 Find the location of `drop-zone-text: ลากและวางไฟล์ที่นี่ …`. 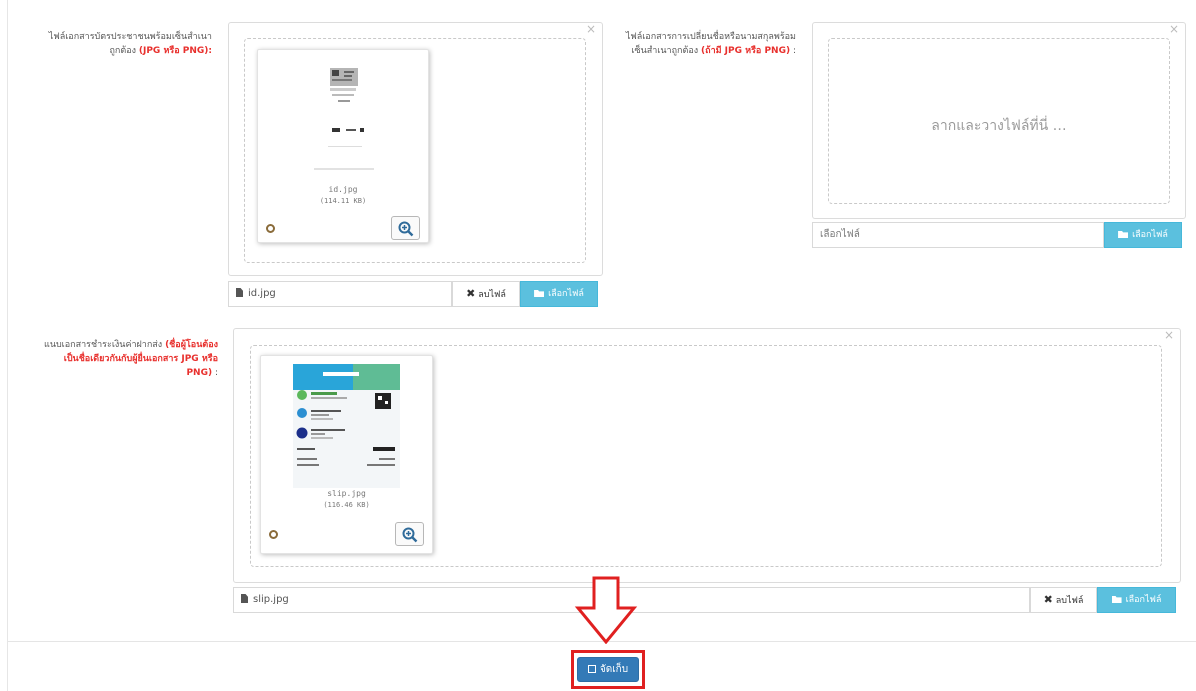

drop-zone-text: ลากและวางไฟล์ที่นี่ … is located at coordinates (999, 126).